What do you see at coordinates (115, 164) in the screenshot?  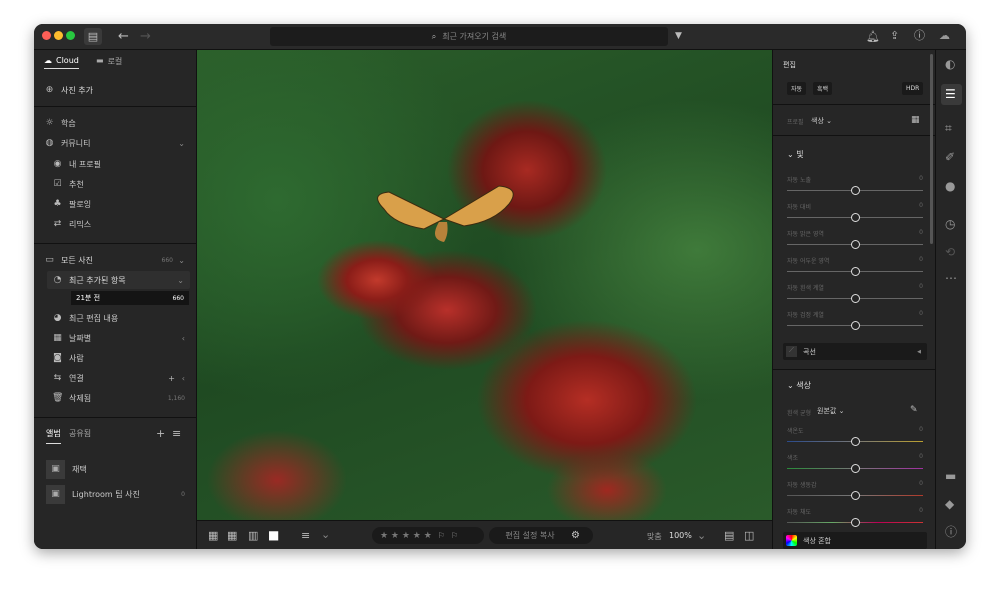 I see `sidebar-item-profile: ◉ 내 프로필` at bounding box center [115, 164].